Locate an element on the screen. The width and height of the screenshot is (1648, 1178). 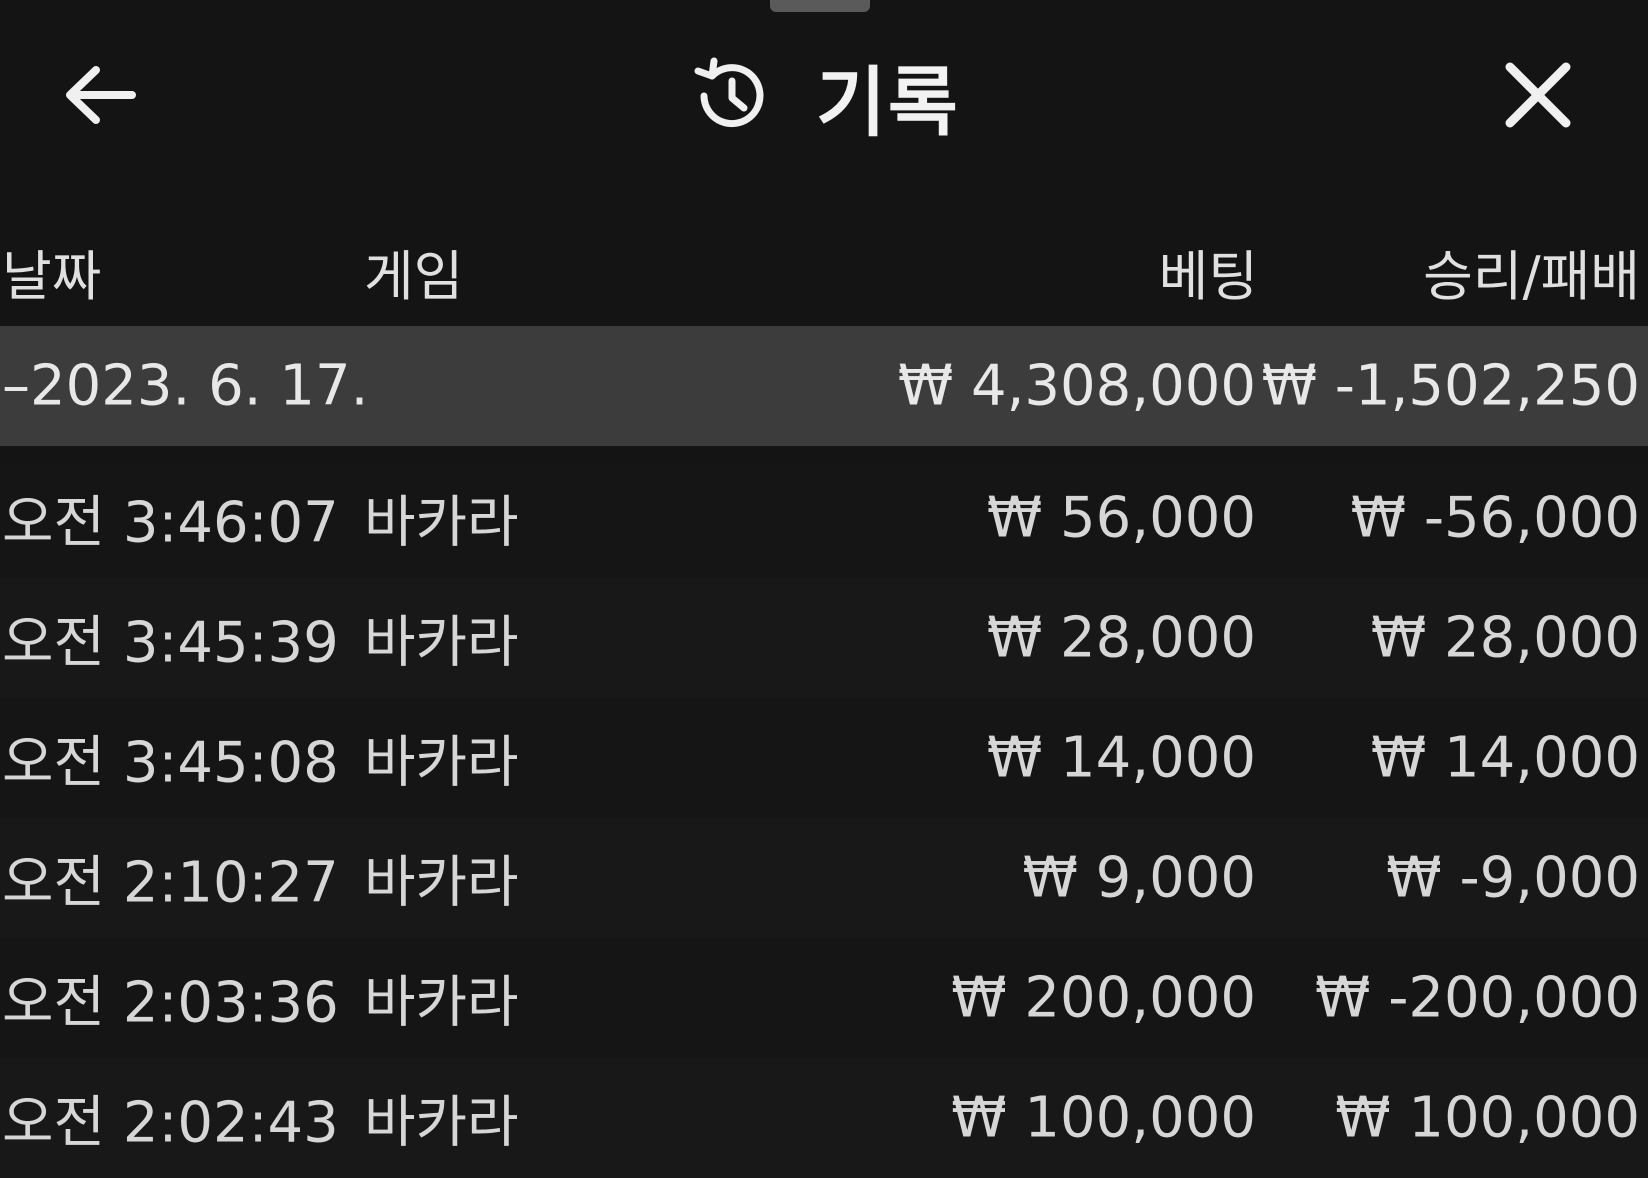
row-time: 오전 2:02:43 is located at coordinates (170, 1123).